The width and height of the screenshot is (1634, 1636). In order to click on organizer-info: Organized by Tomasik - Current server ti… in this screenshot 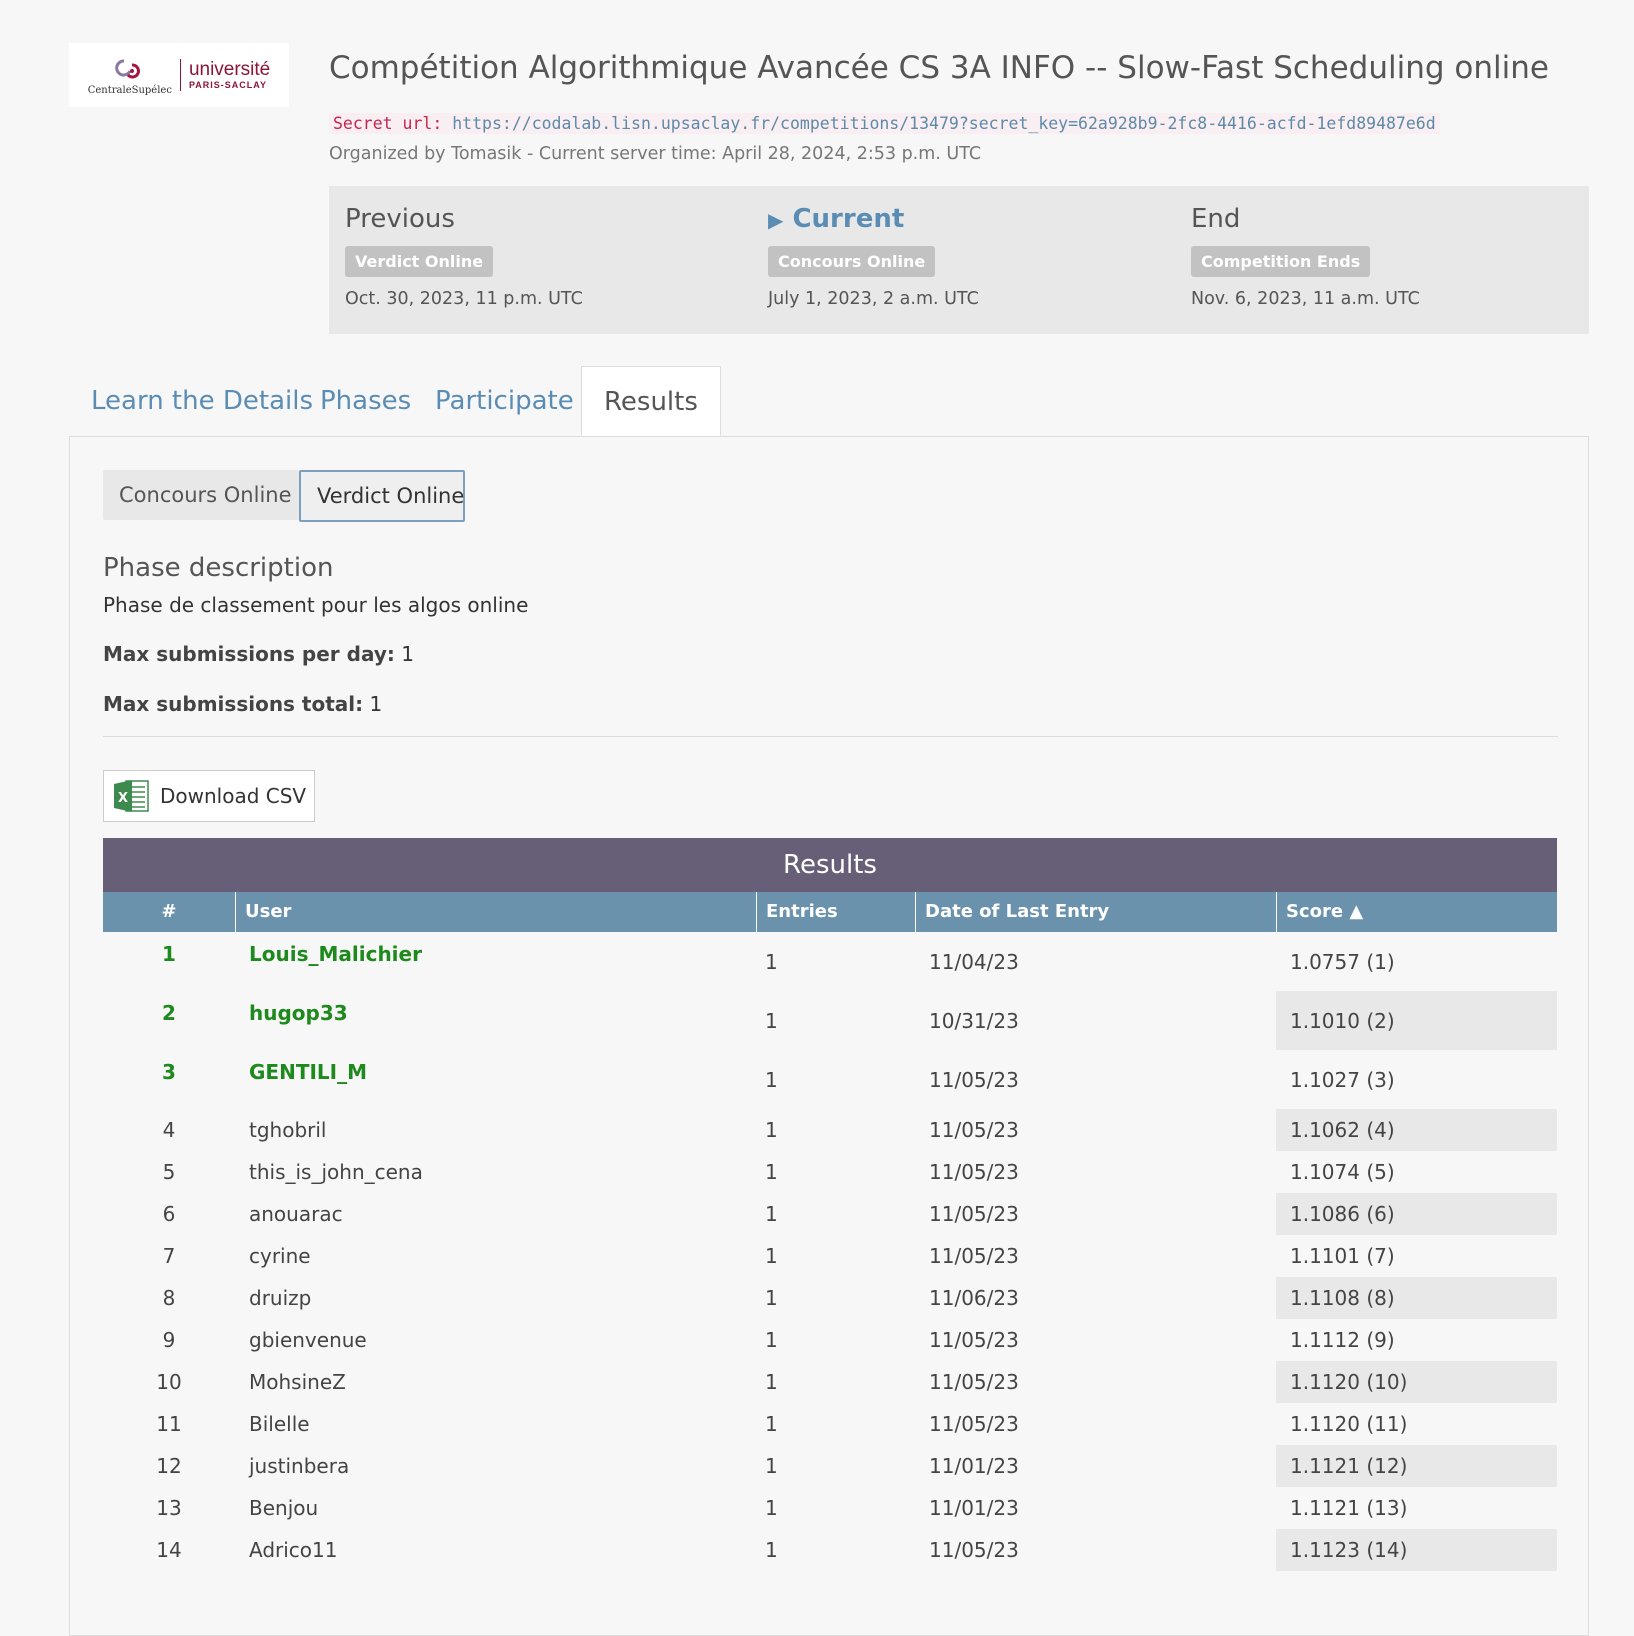, I will do `click(655, 154)`.